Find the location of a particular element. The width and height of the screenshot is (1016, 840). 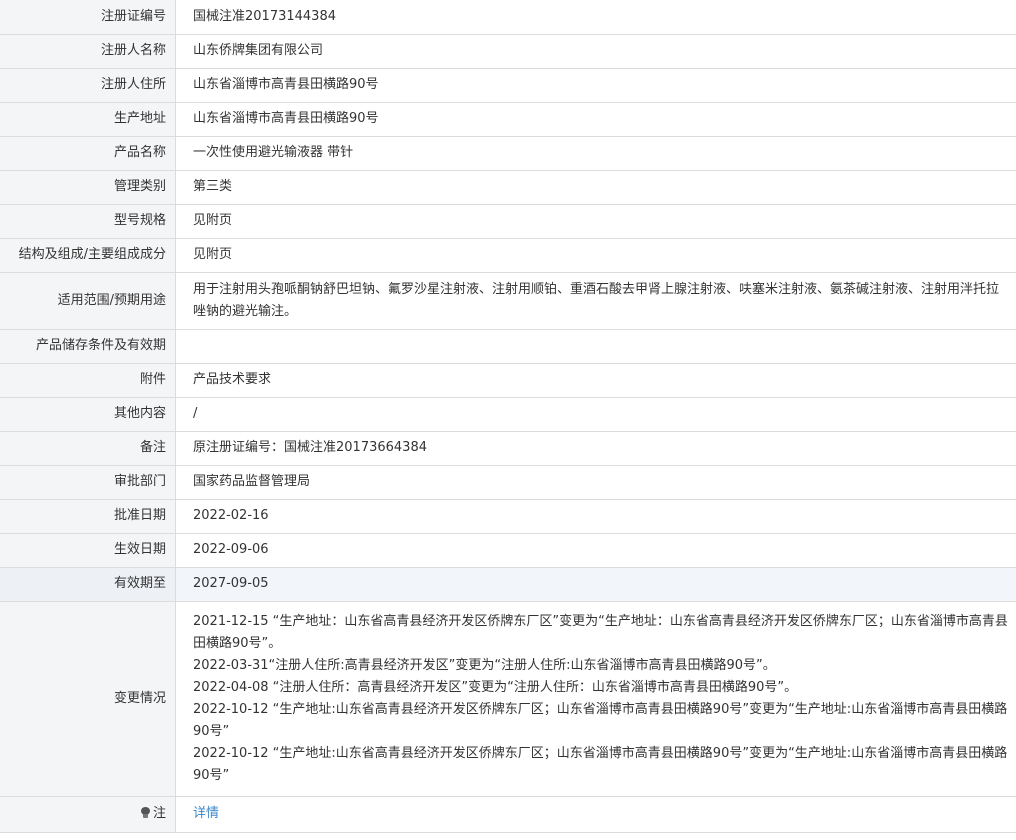

row-value: 2022-09-06 is located at coordinates (595, 550).